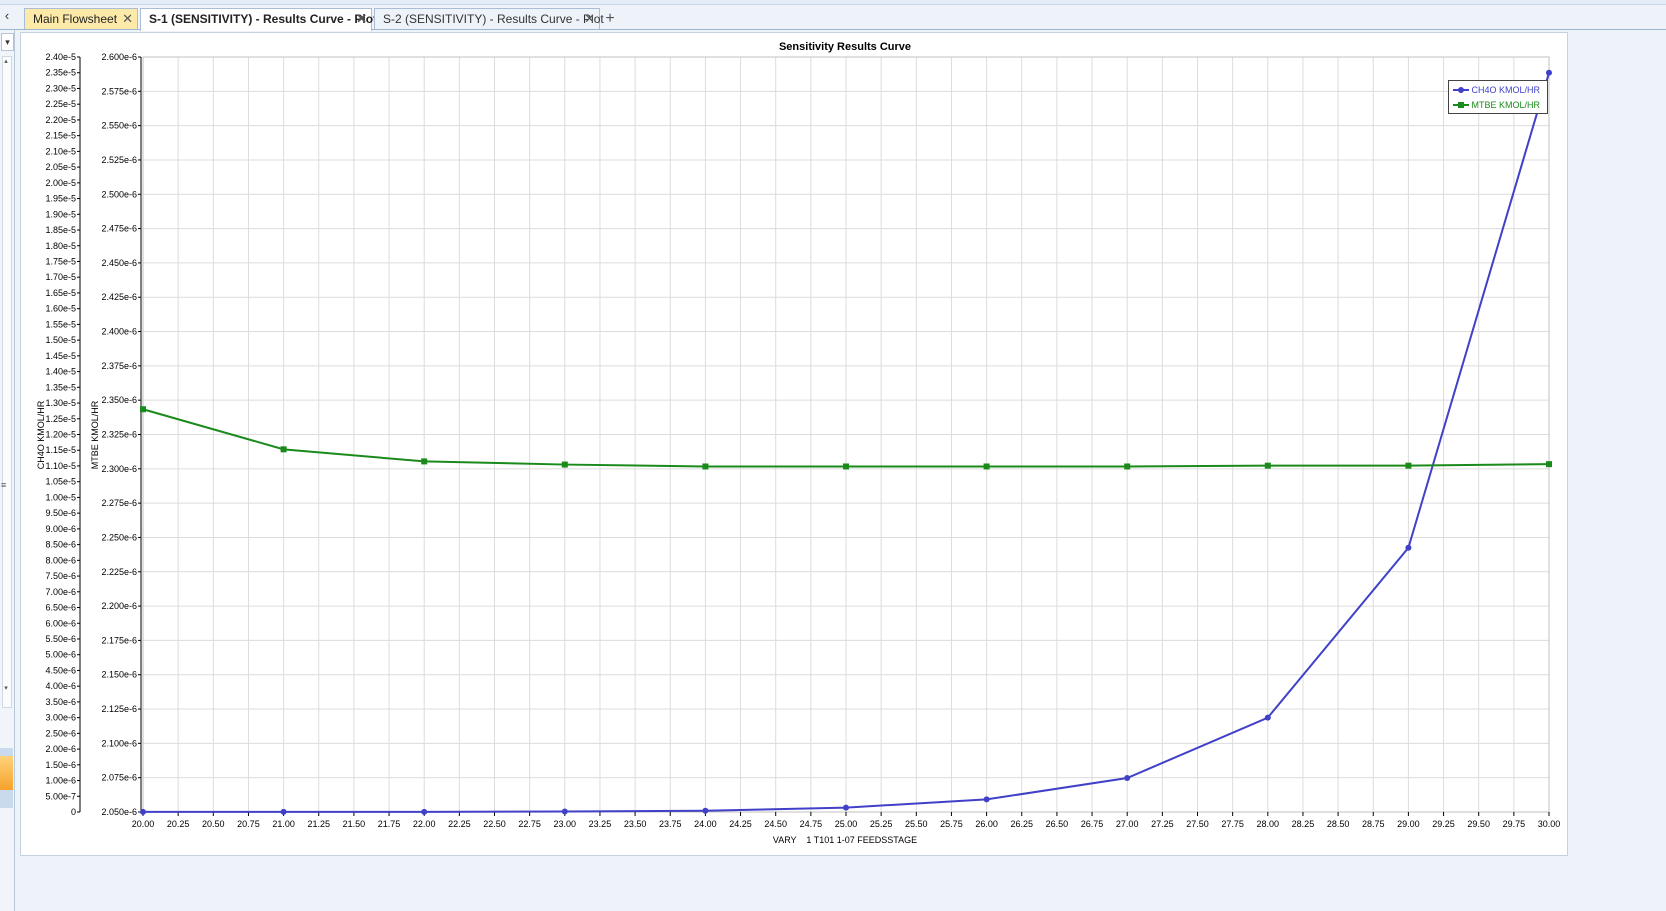 This screenshot has width=1666, height=911. I want to click on y-tick-label: 1.35e-5, so click(60, 387).